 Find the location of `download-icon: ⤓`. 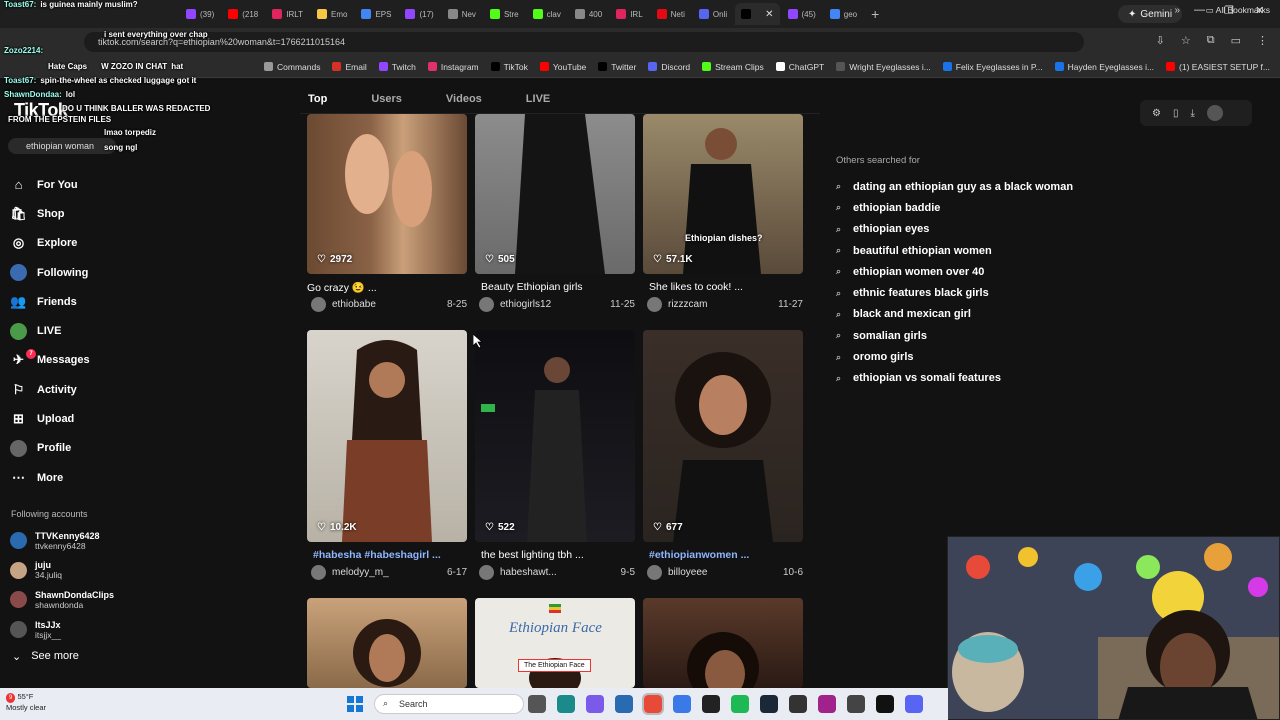

download-icon: ⤓ is located at coordinates (1192, 113).